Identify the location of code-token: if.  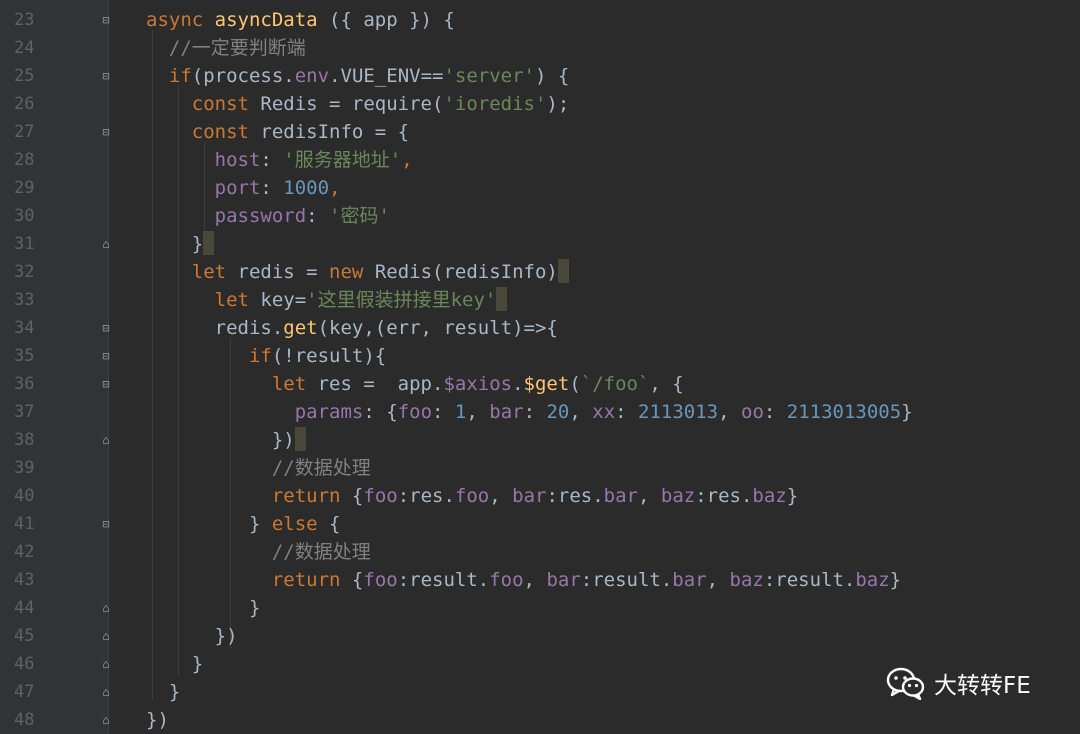
(260, 356).